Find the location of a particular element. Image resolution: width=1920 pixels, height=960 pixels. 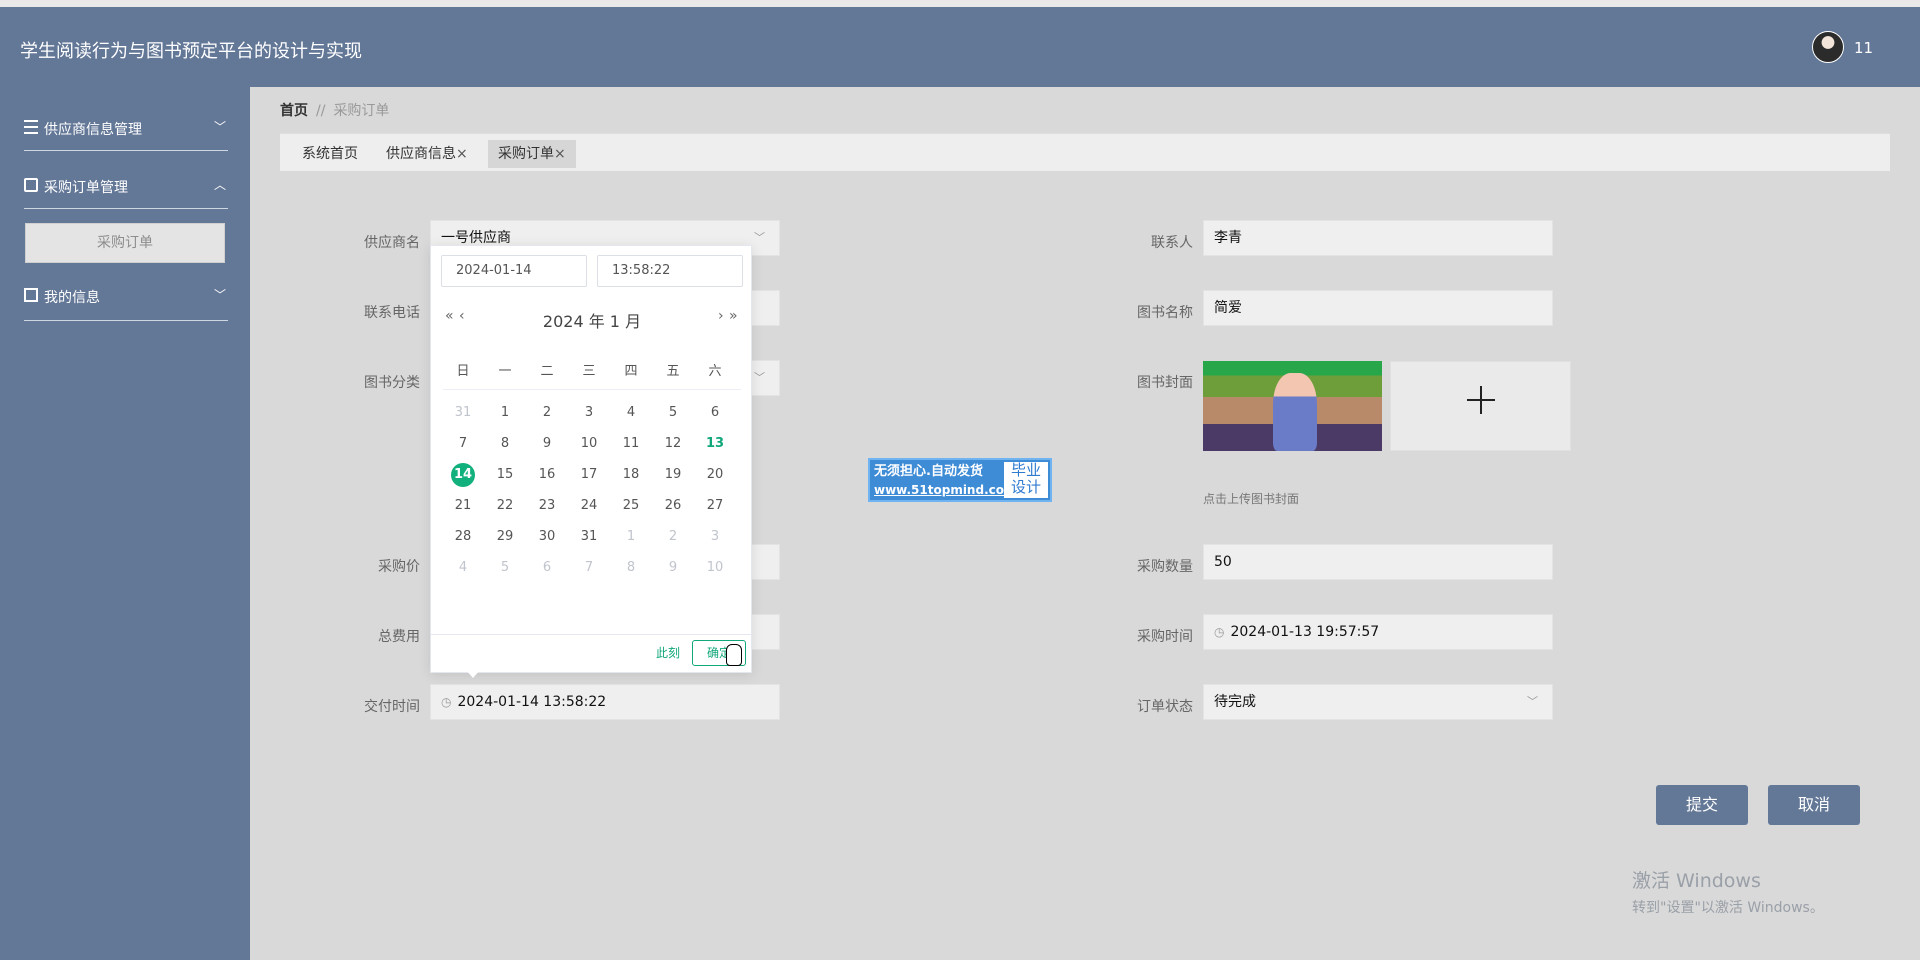

calendar-day: 29 is located at coordinates (505, 537).